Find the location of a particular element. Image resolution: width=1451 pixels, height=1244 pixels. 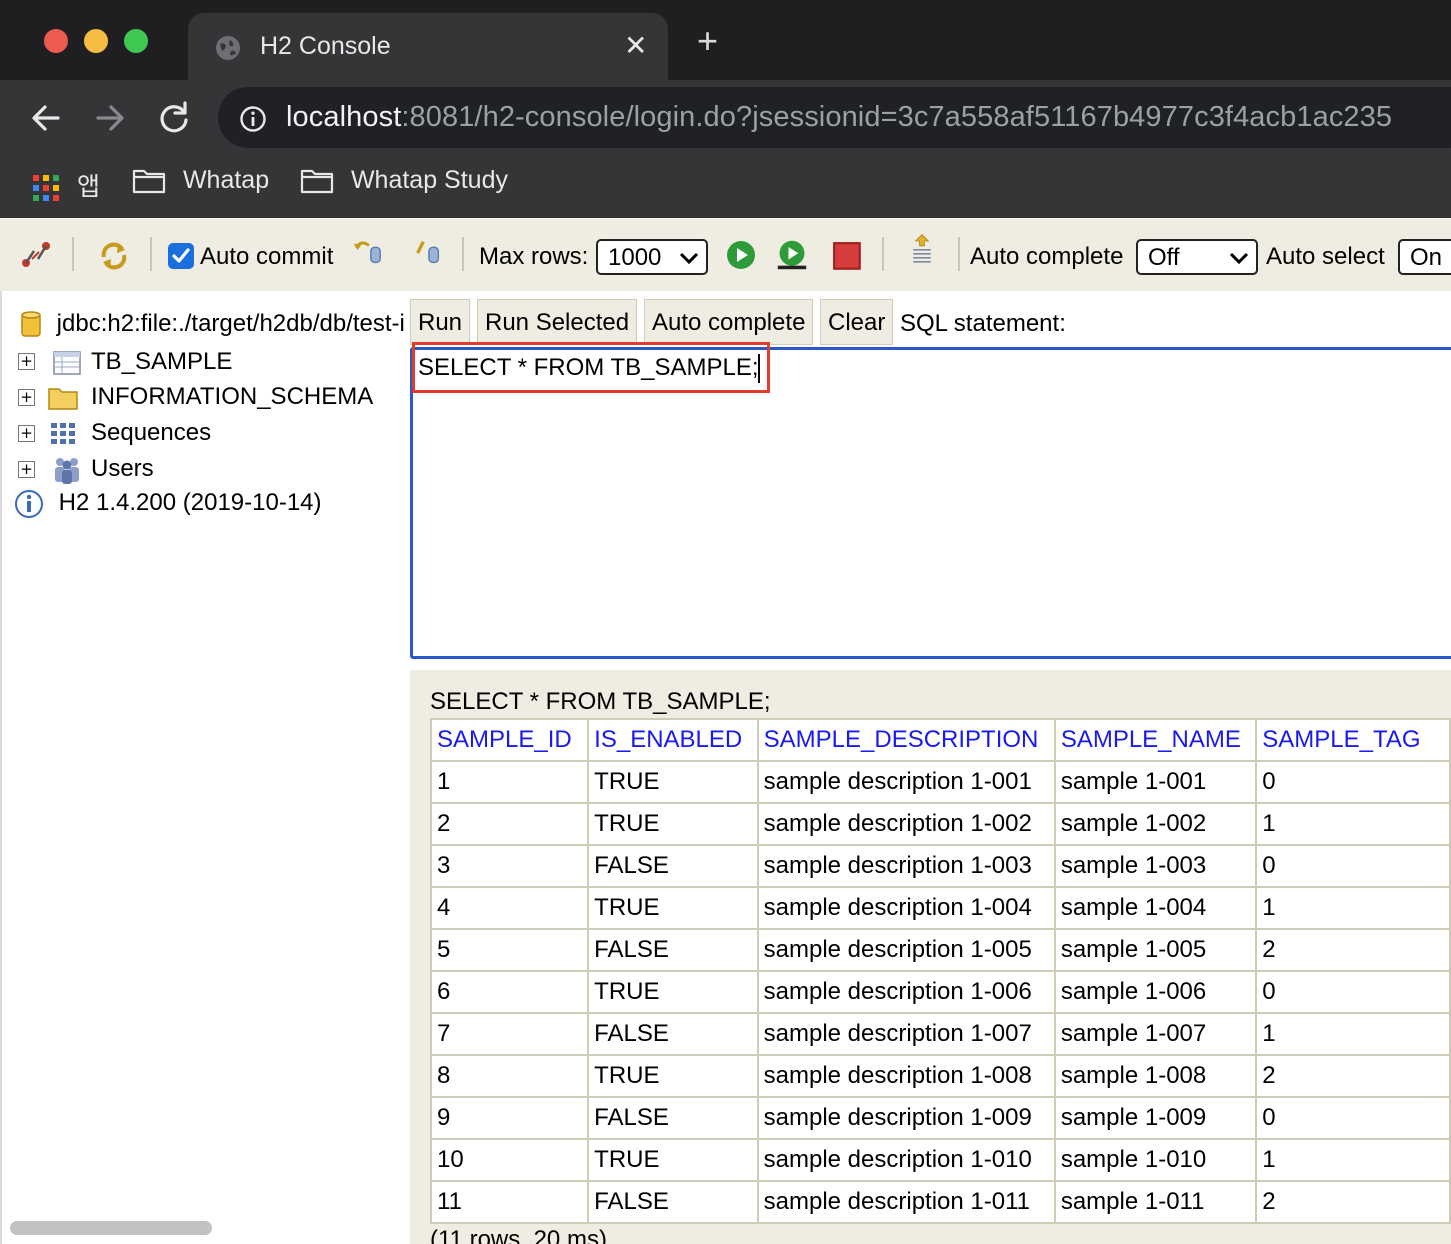

browser-tab: H2 Console ✕ is located at coordinates (428, 46).